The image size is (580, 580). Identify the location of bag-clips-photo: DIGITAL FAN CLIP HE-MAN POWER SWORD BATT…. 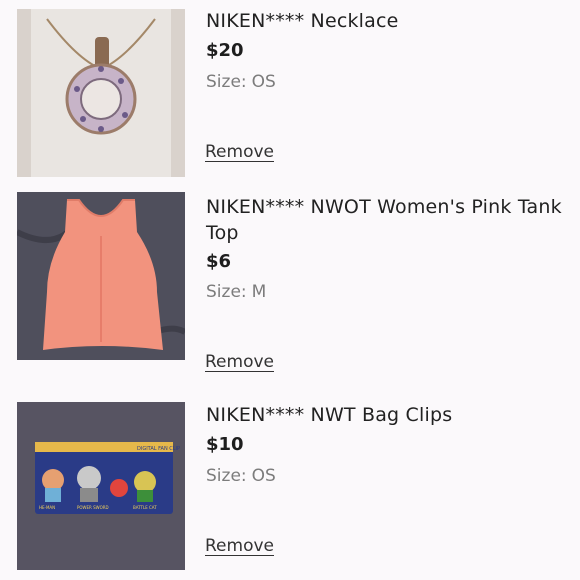
(101, 486).